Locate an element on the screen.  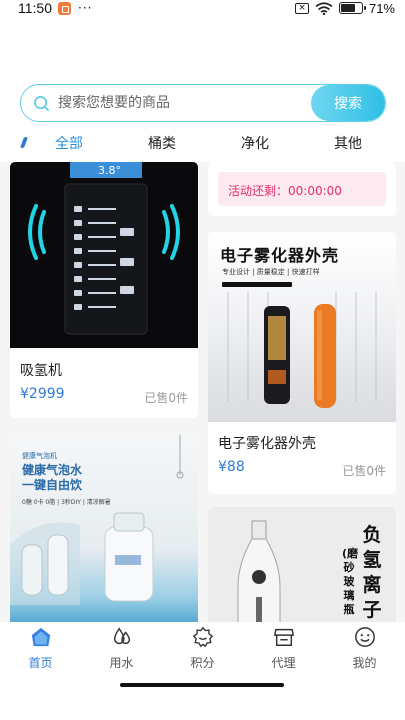
nav-water: 用水 is located at coordinates (121, 650).